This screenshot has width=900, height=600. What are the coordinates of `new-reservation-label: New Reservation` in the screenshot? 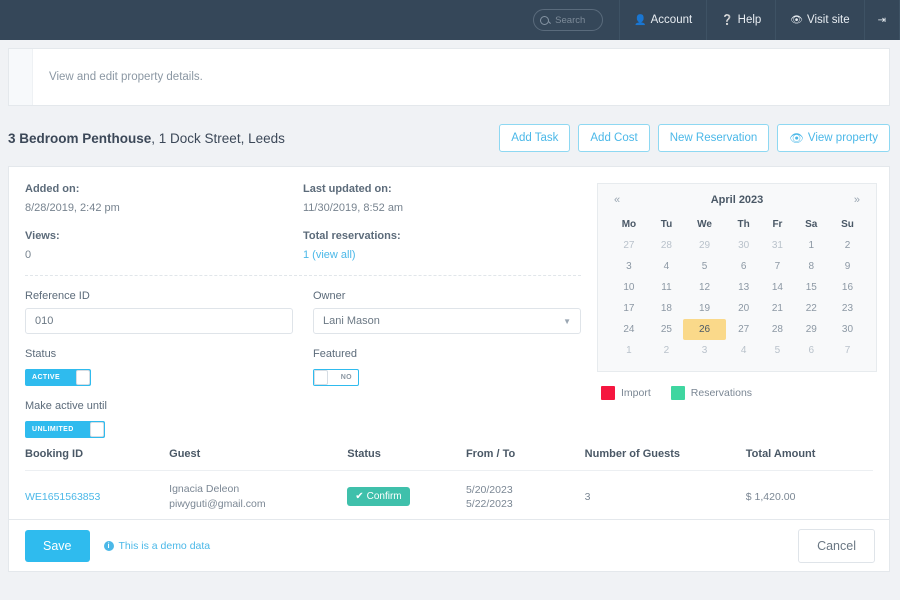 It's located at (713, 138).